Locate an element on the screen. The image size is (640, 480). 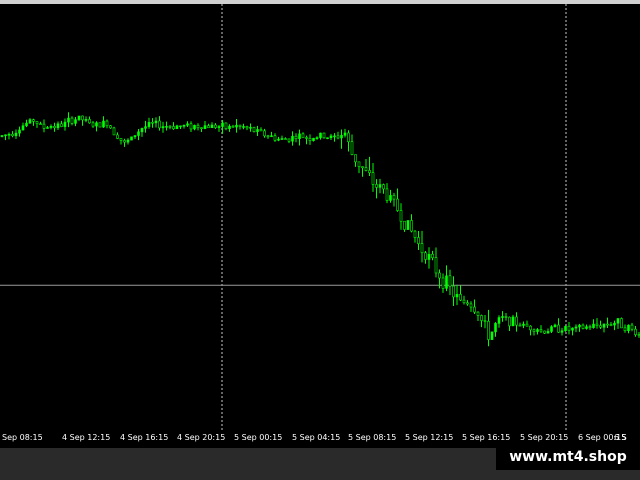
x-tick-label: 5 Sep 08:15 is located at coordinates (372, 437).